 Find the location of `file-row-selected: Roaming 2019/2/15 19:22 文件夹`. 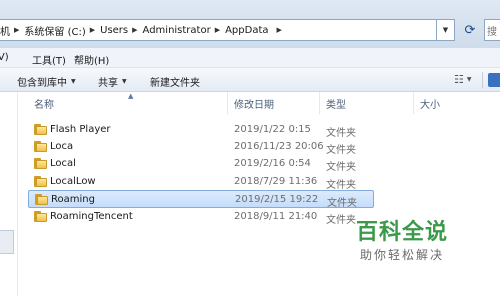

file-row-selected: Roaming 2019/2/15 19:22 文件夹 is located at coordinates (201, 199).